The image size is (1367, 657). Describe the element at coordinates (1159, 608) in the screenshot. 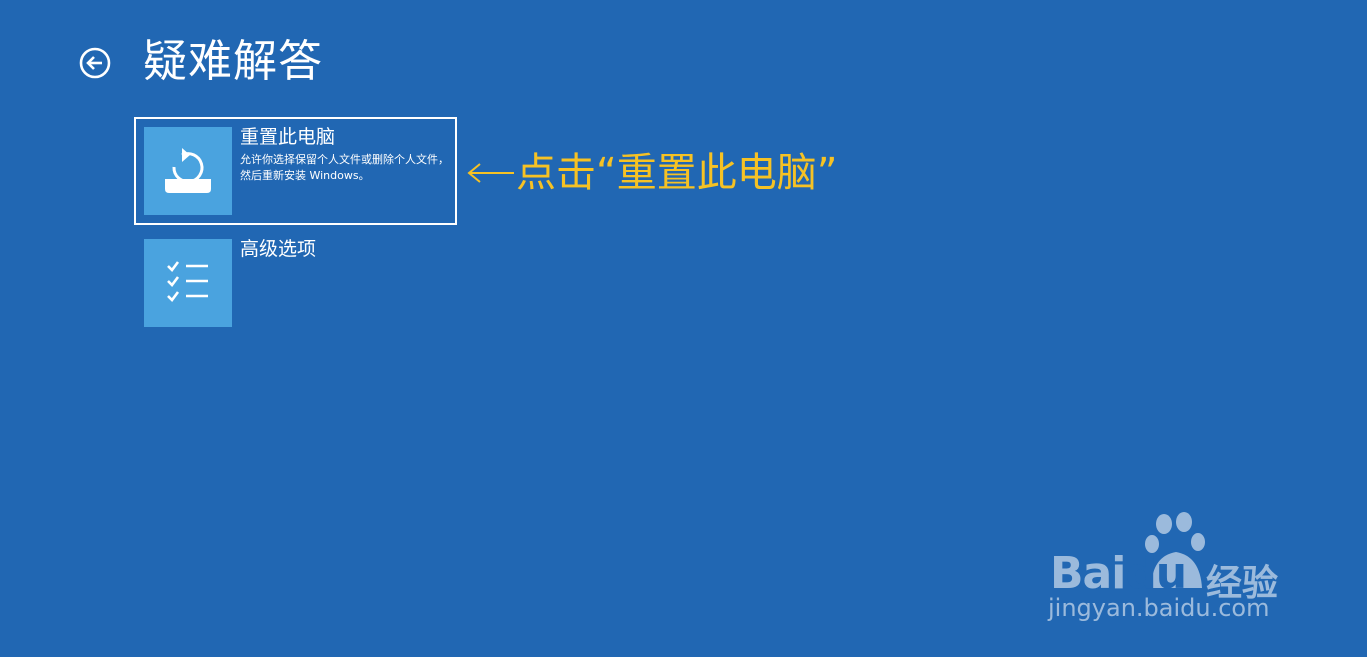

I see `watermark-url: jingyan.baidu.com` at that location.